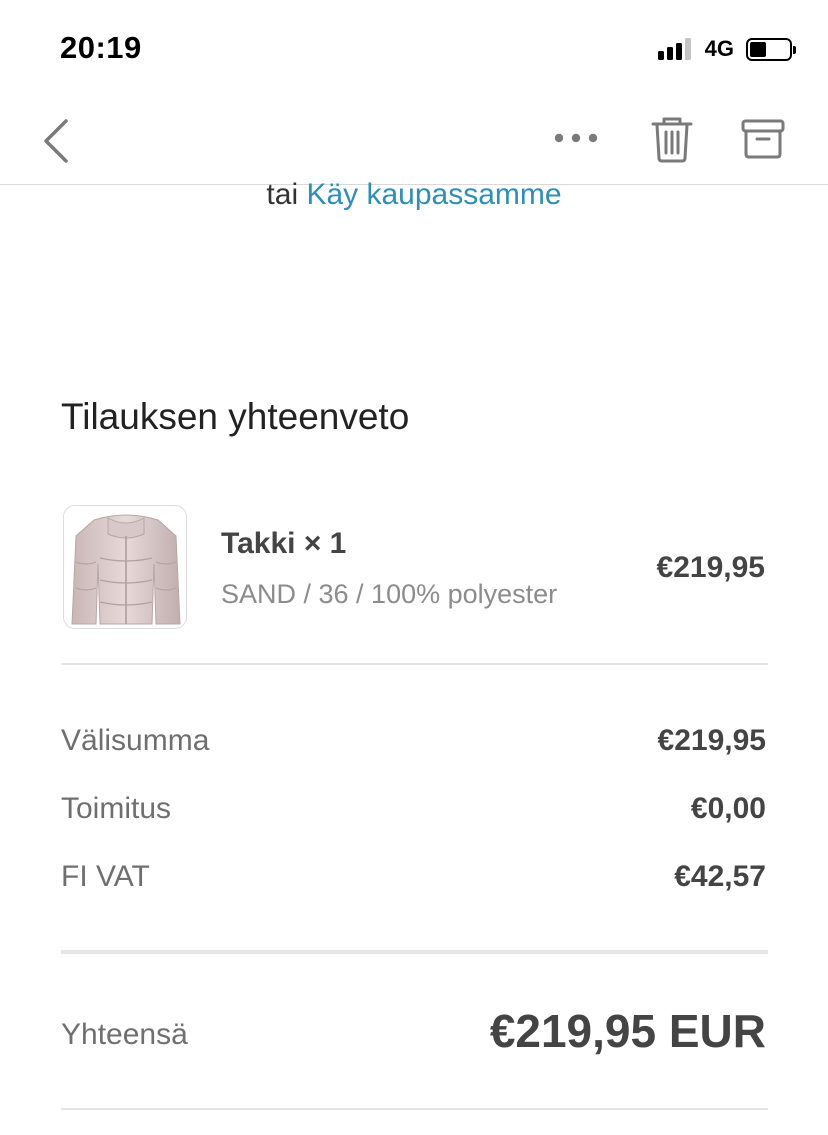  What do you see at coordinates (116, 808) in the screenshot?
I see `summary-label: Toimitus` at bounding box center [116, 808].